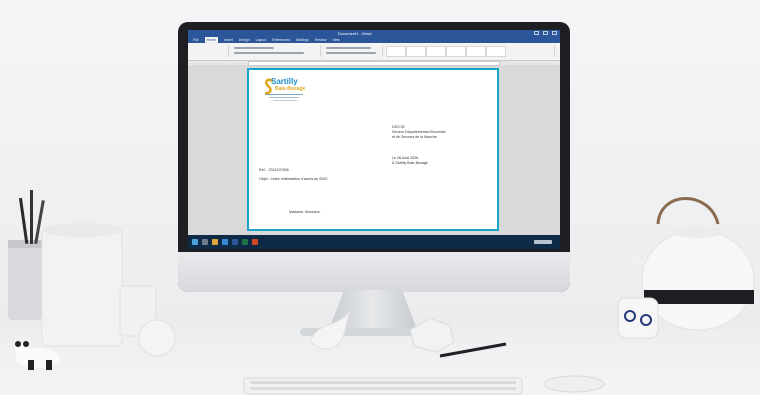 The height and width of the screenshot is (395, 760). What do you see at coordinates (436, 51) in the screenshot?
I see `style-heading1` at bounding box center [436, 51].